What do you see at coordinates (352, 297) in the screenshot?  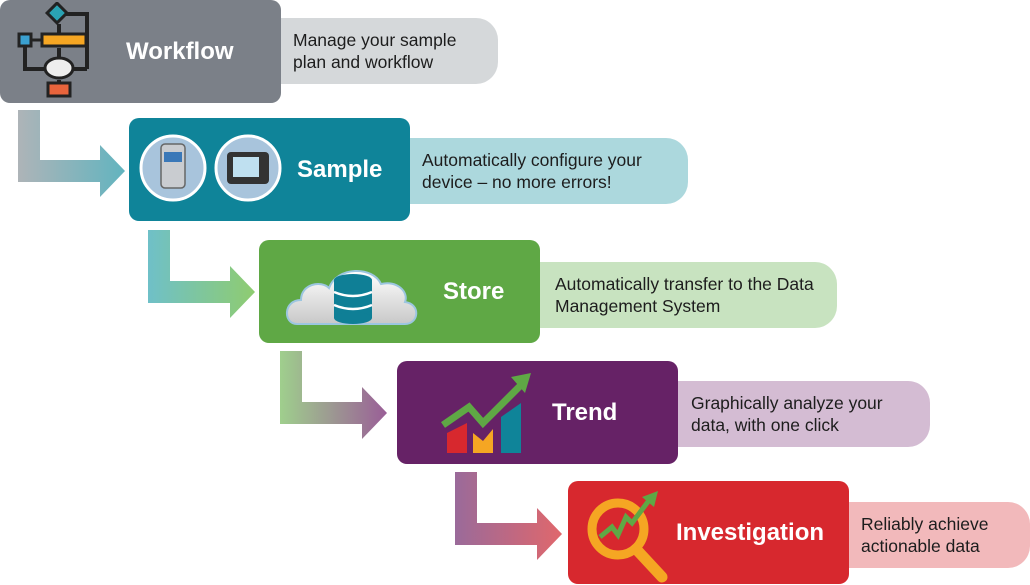 I see `cloud-database-icon` at bounding box center [352, 297].